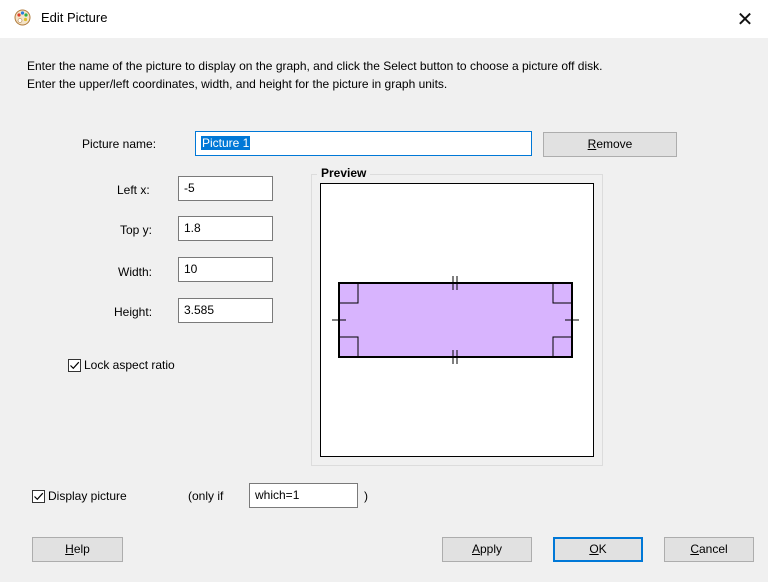 Image resolution: width=768 pixels, height=582 pixels. Describe the element at coordinates (22, 17) in the screenshot. I see `palette-icon` at that location.